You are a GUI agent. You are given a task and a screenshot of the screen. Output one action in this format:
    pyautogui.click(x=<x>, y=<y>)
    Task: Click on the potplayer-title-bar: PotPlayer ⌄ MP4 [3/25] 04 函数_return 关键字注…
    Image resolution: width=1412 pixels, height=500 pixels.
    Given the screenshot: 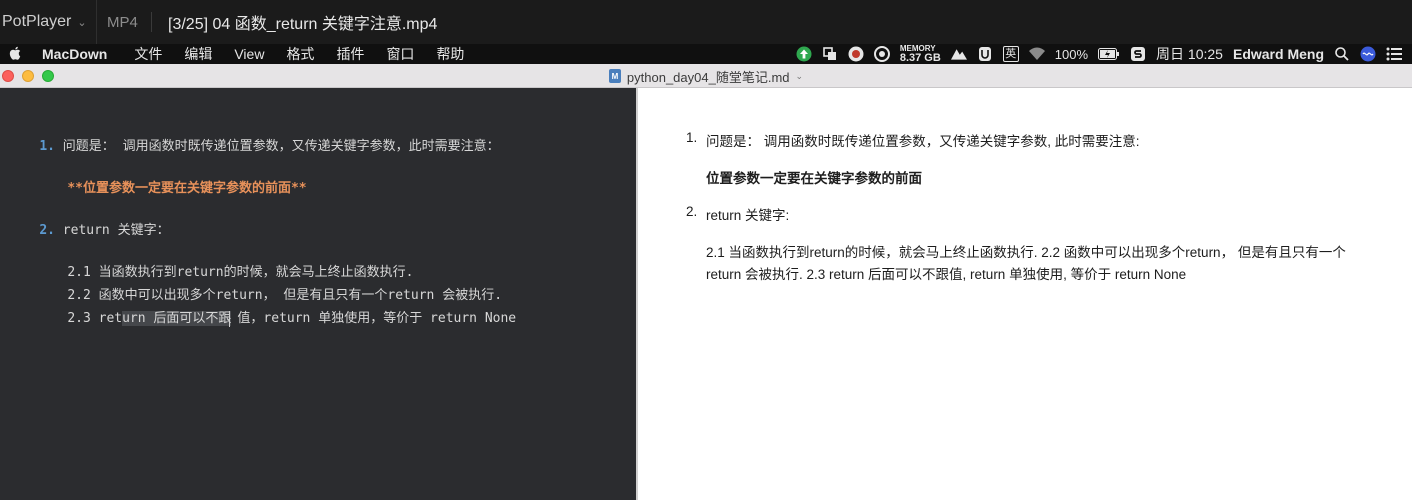 What is the action you would take?
    pyautogui.click(x=706, y=22)
    